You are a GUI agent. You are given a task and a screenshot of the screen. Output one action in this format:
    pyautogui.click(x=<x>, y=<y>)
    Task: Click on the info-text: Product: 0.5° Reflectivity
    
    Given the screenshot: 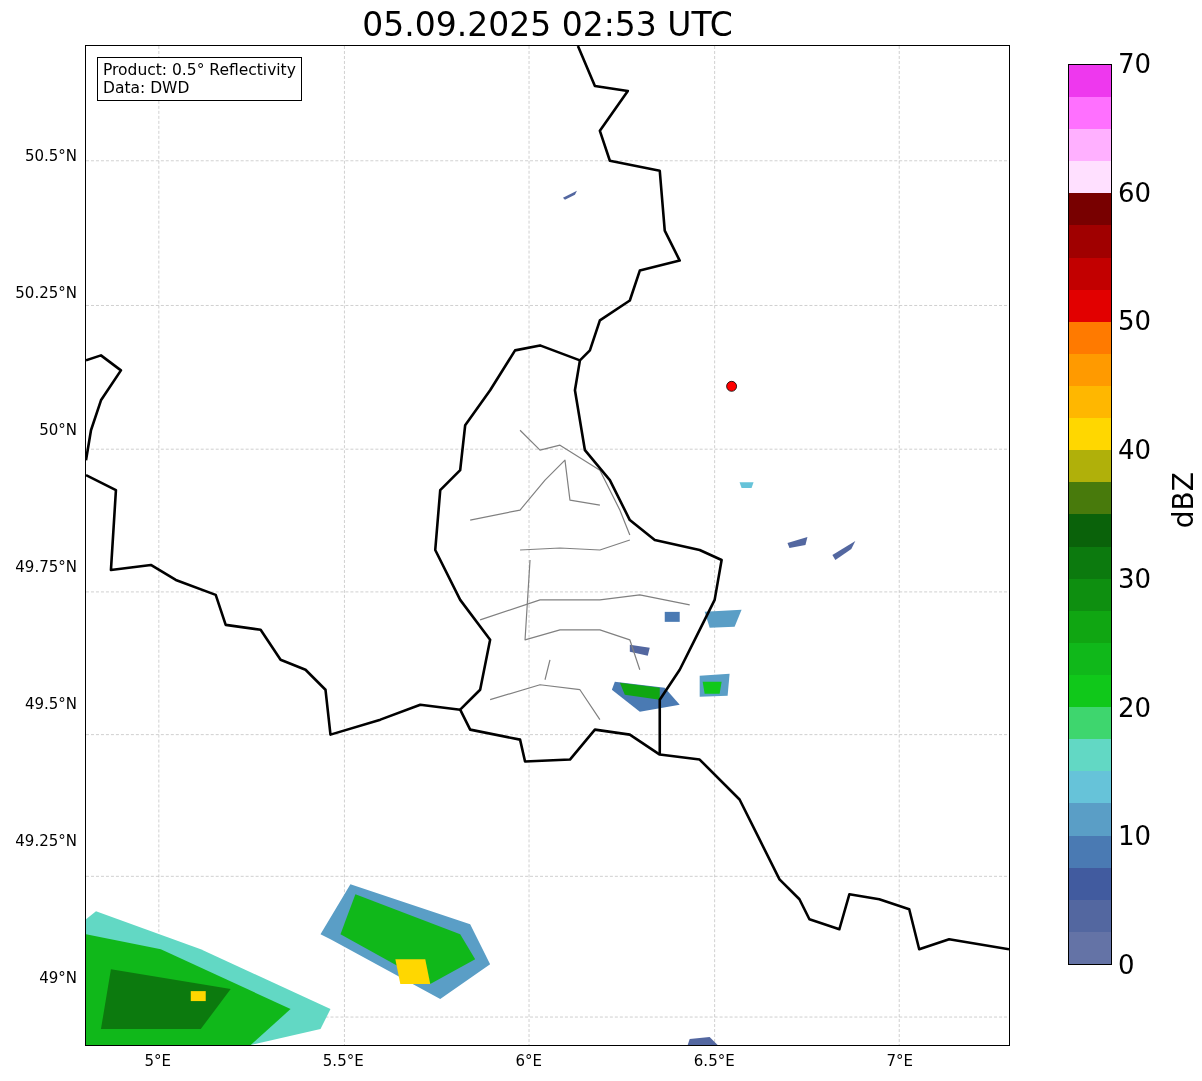 What is the action you would take?
    pyautogui.click(x=199, y=70)
    